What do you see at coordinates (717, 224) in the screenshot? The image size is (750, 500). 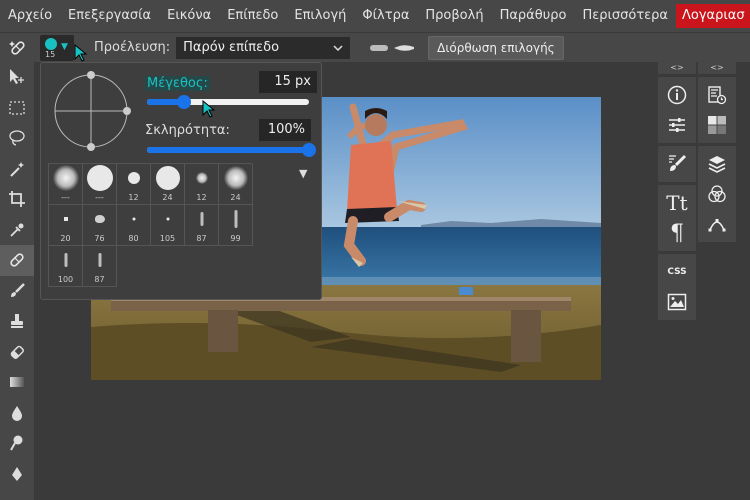 I see `paths-icon` at bounding box center [717, 224].